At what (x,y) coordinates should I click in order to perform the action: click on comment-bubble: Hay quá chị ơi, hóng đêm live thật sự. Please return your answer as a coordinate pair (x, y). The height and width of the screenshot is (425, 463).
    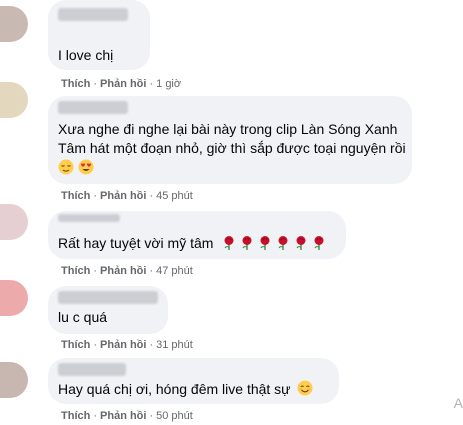
    Looking at the image, I should click on (193, 381).